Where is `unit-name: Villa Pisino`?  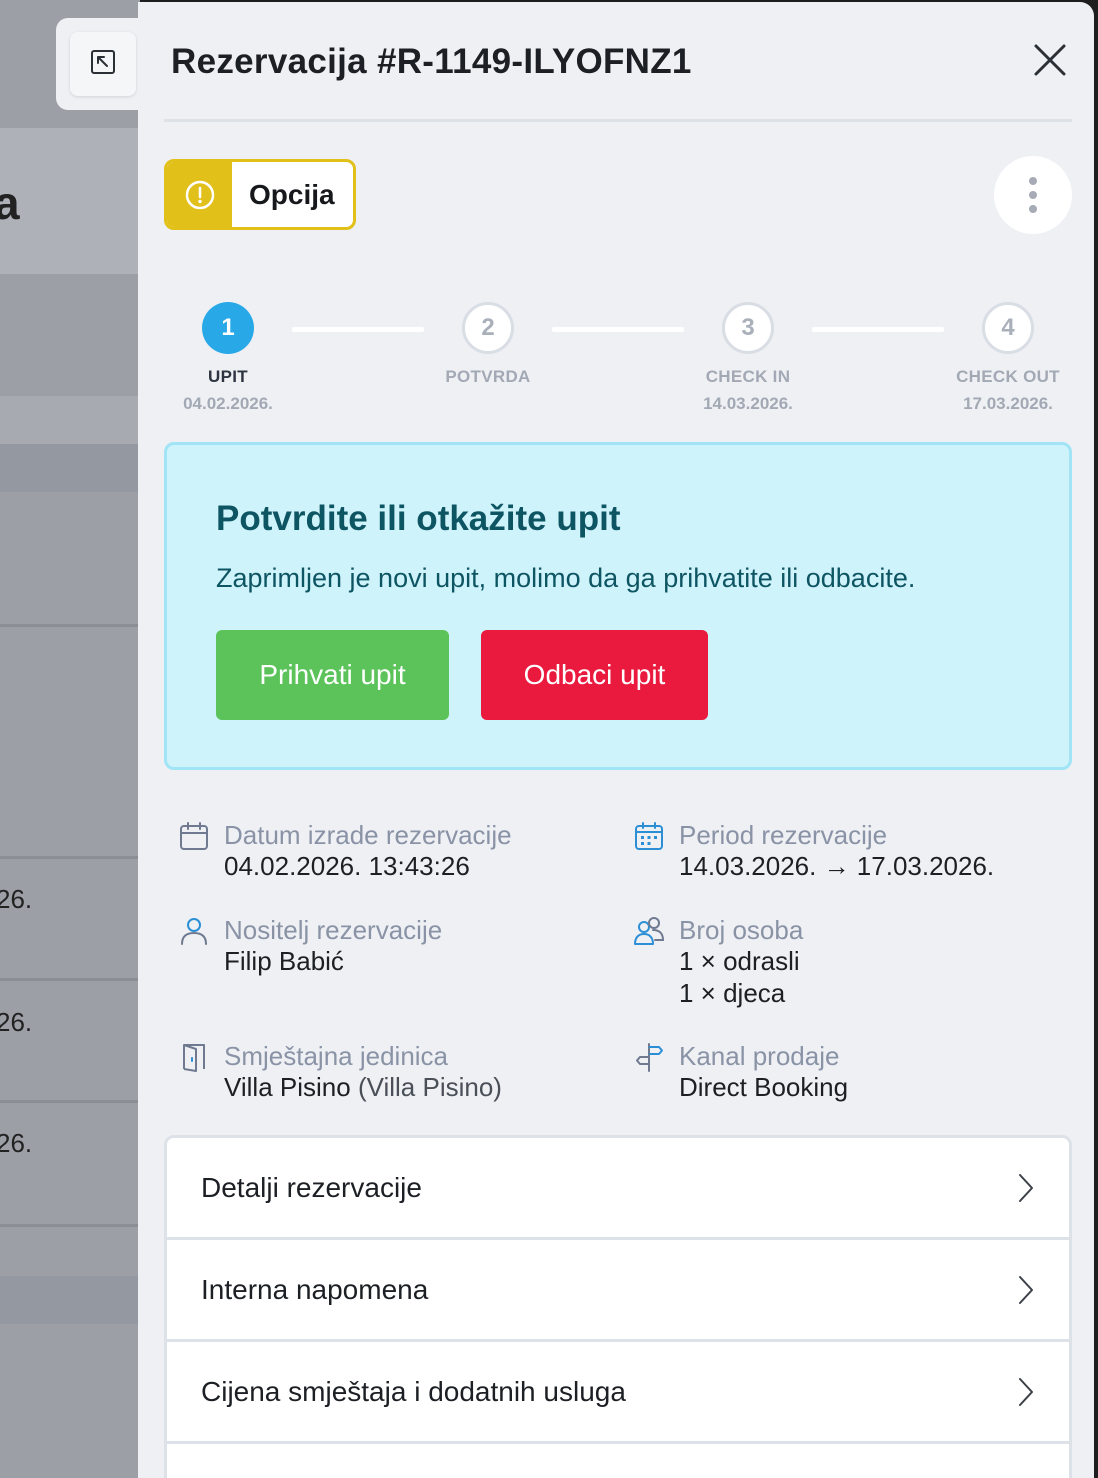 unit-name: Villa Pisino is located at coordinates (287, 1087).